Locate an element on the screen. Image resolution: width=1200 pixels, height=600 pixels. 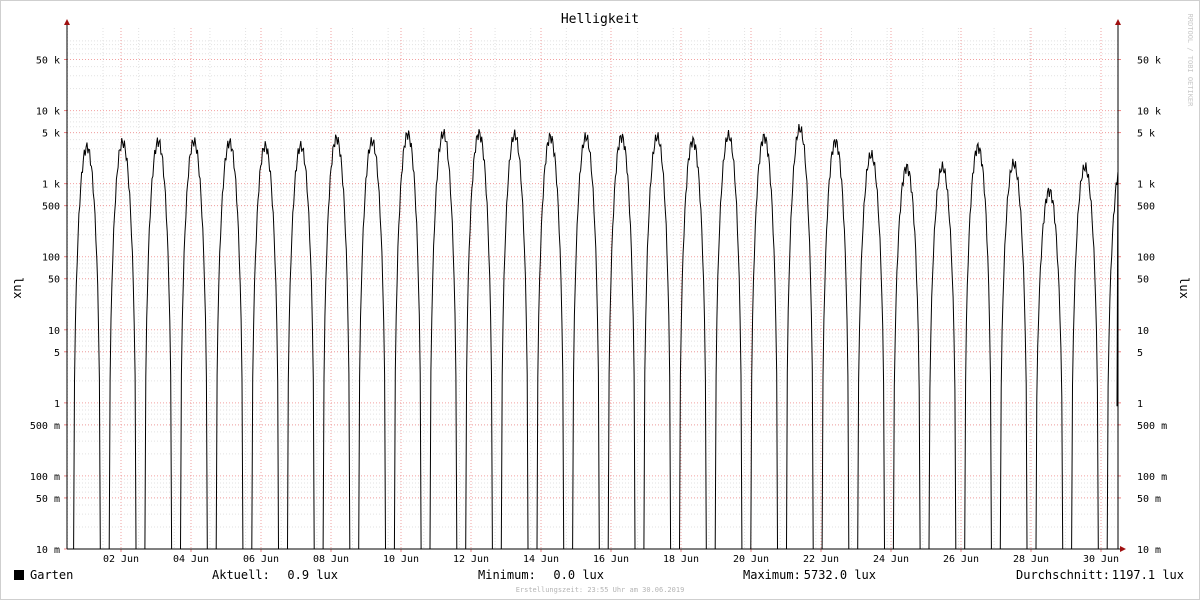
y-tick-label-left: 50 is located at coordinates (54, 280).